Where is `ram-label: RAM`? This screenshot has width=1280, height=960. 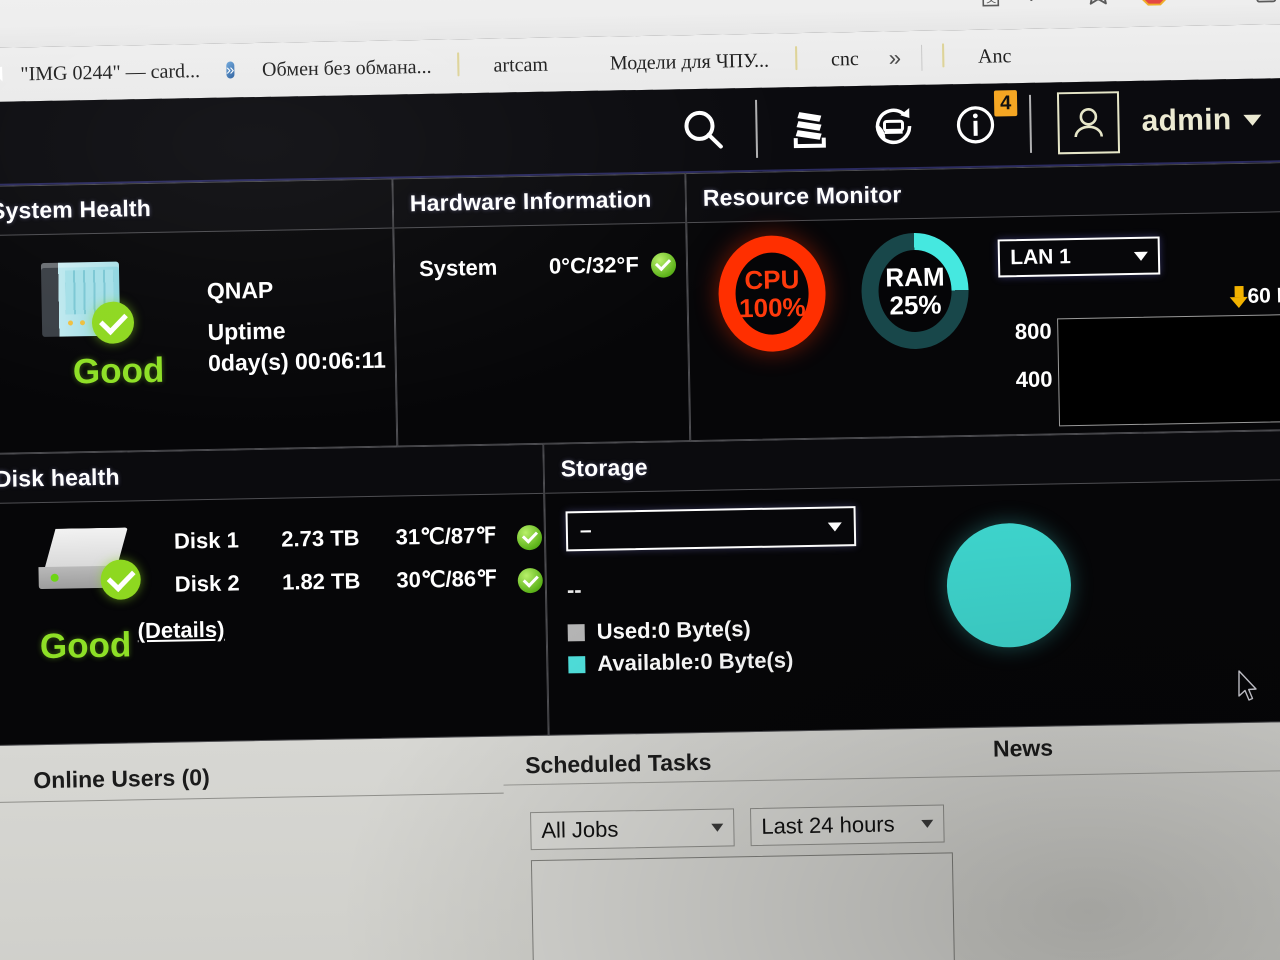 ram-label: RAM is located at coordinates (915, 277).